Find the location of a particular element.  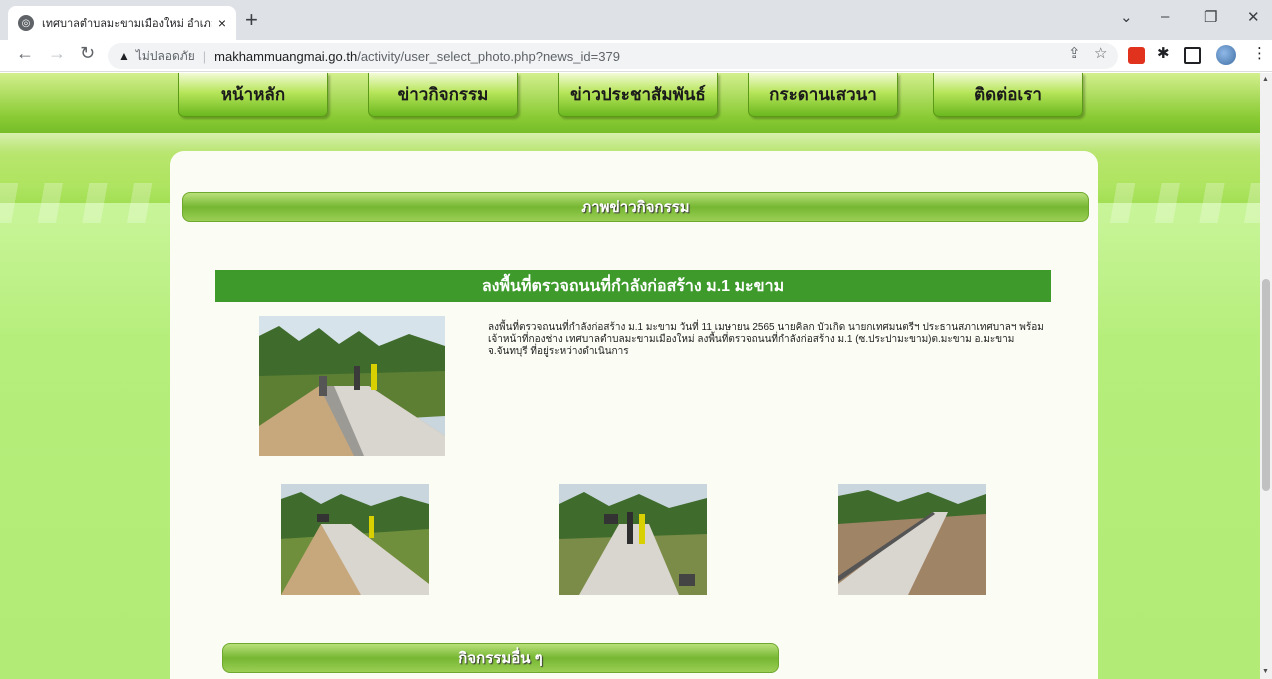

side-panel-icon is located at coordinates (1192, 55).